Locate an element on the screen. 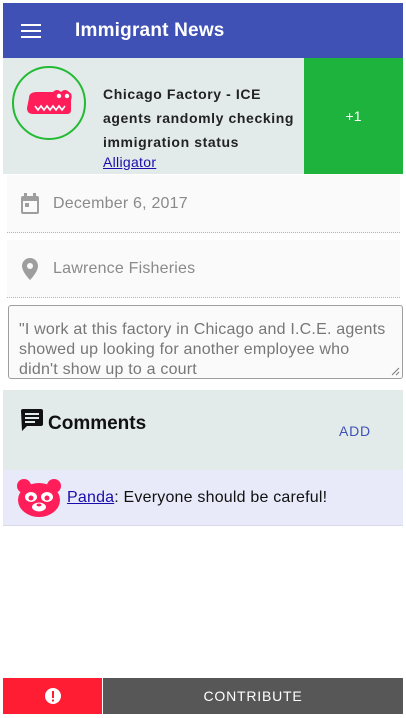  comment-item: Panda: Everyone should be careful! is located at coordinates (203, 498).